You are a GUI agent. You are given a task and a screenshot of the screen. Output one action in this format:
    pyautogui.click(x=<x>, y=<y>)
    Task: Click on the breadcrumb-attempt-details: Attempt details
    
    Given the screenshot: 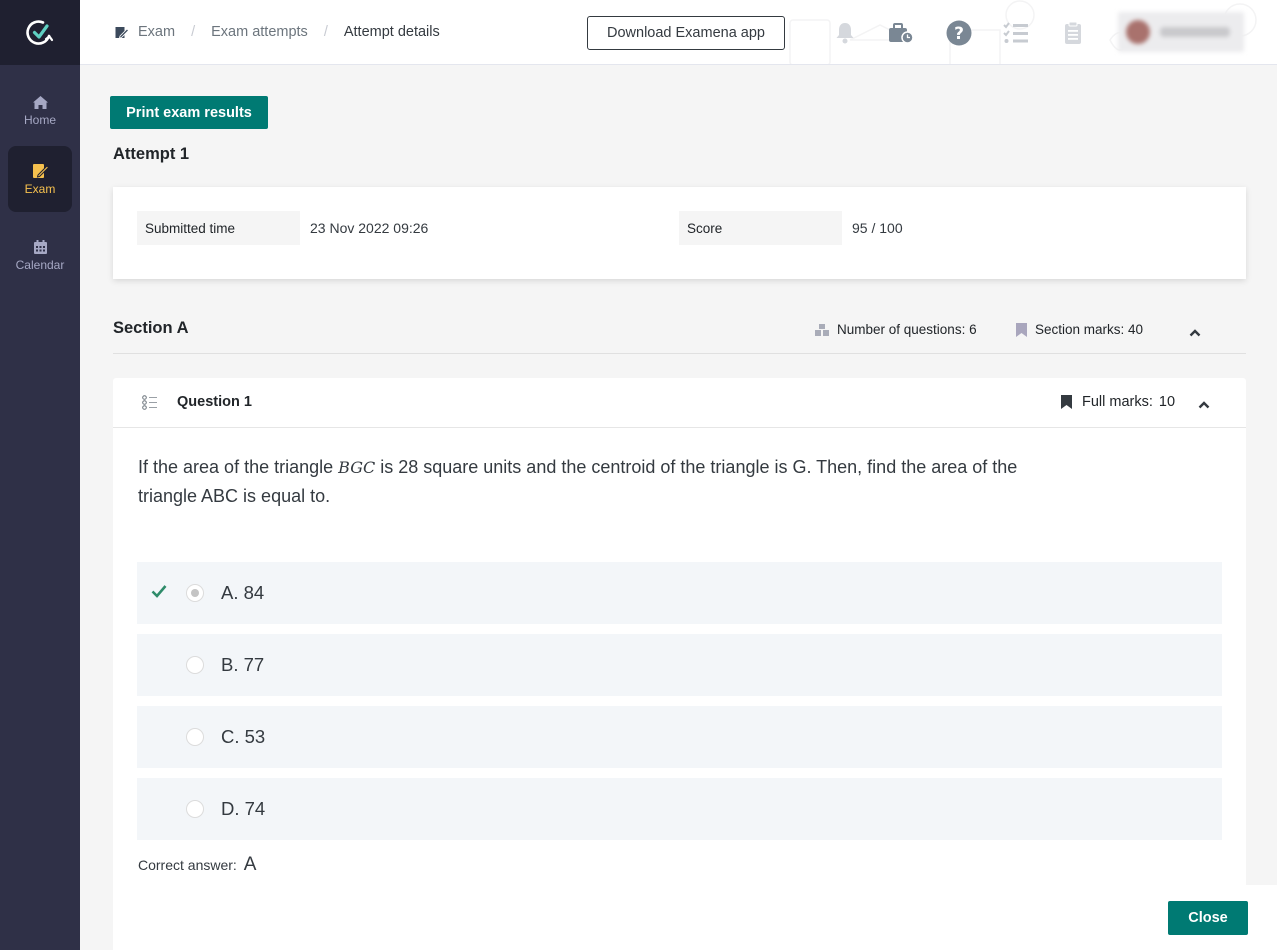 What is the action you would take?
    pyautogui.click(x=391, y=32)
    